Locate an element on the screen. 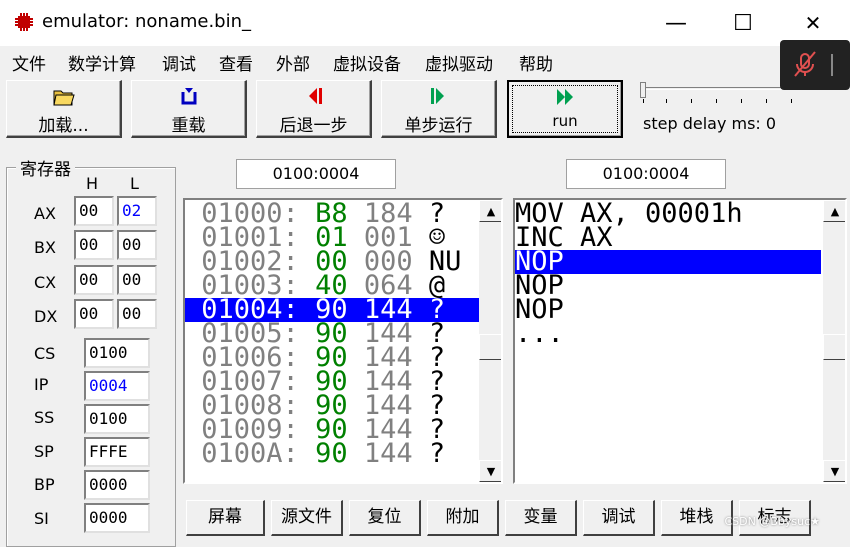 Image resolution: width=850 pixels, height=547 pixels. reg-bx-label: BX is located at coordinates (45, 247).